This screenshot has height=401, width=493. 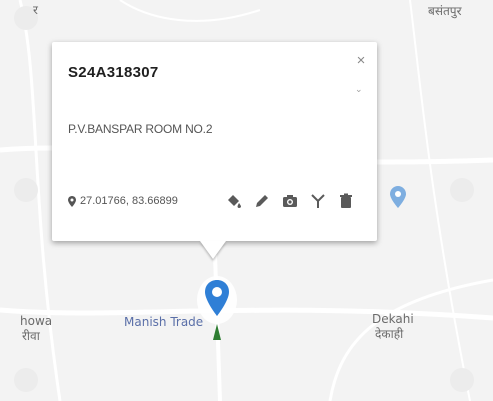 I want to click on map-label-dekahi: Dekahi, so click(x=393, y=319).